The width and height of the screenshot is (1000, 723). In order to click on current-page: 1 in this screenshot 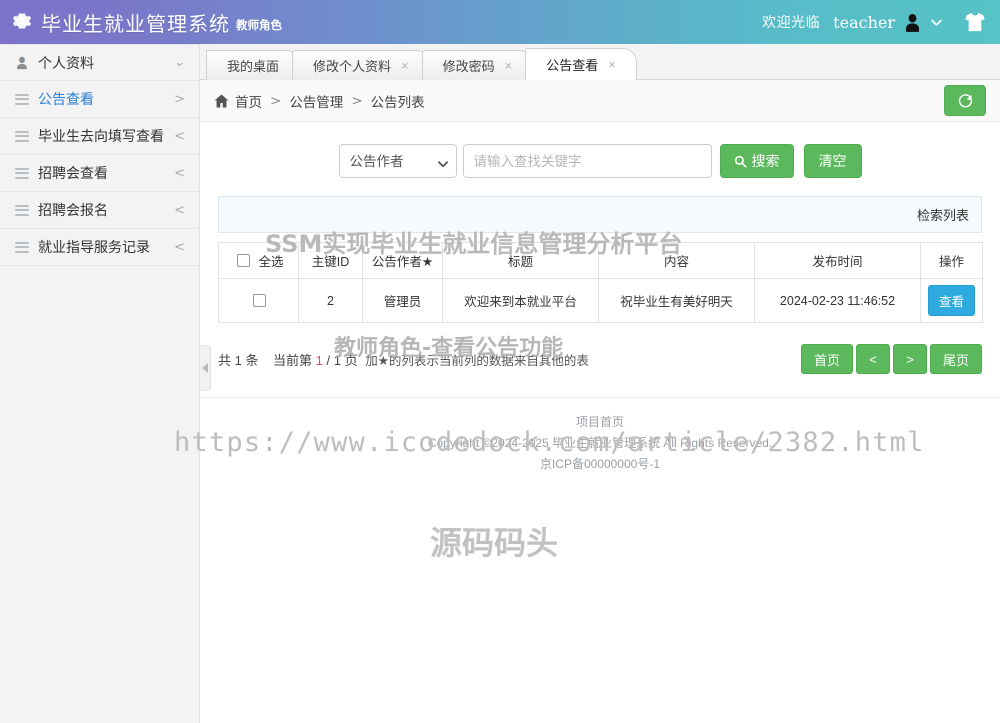, I will do `click(319, 360)`.